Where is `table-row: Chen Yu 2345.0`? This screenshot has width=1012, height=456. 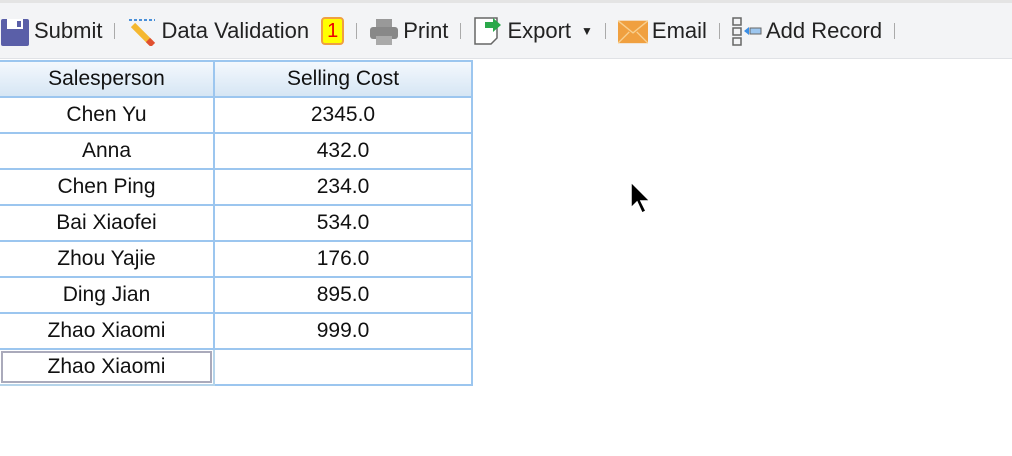 table-row: Chen Yu 2345.0 is located at coordinates (236, 115).